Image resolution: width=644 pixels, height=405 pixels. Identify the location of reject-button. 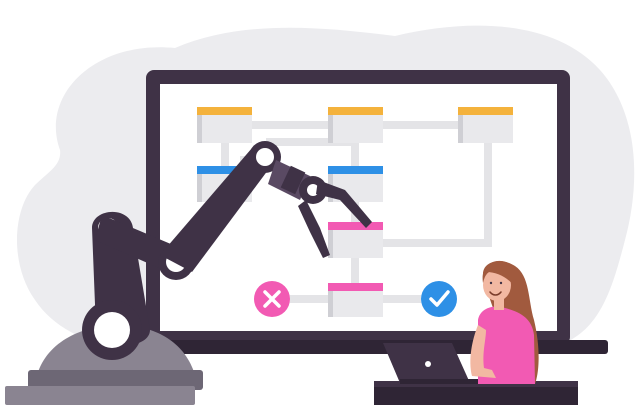
(272, 299).